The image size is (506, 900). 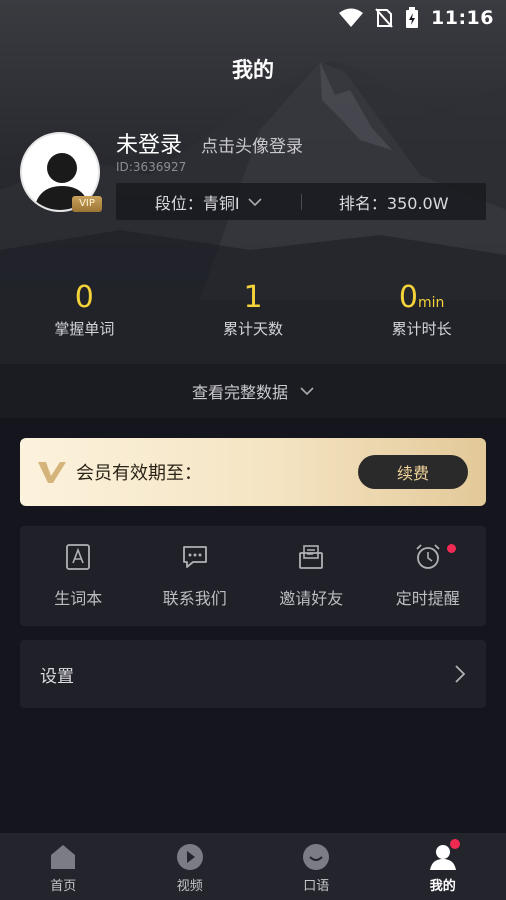 I want to click on no-sim-icon, so click(x=384, y=18).